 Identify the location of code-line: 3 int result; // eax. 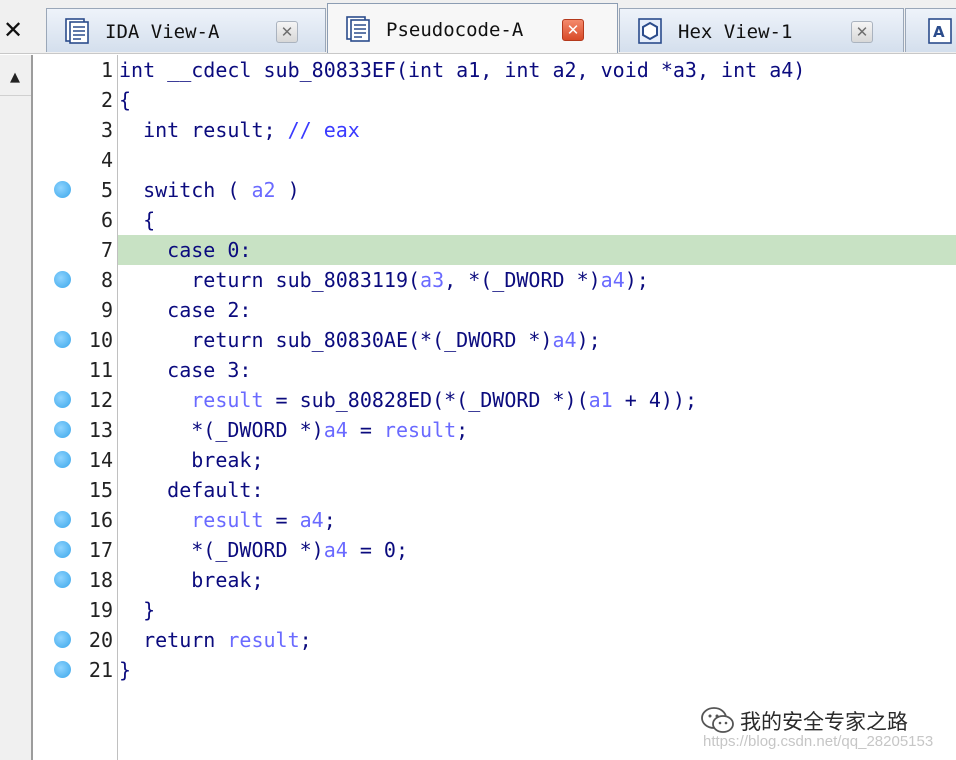
(494, 130).